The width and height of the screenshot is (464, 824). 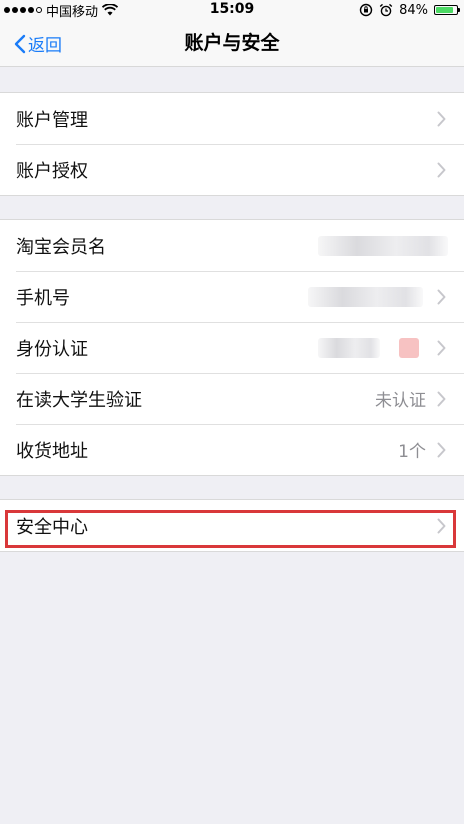 I want to click on battery-percent: 84%, so click(x=413, y=10).